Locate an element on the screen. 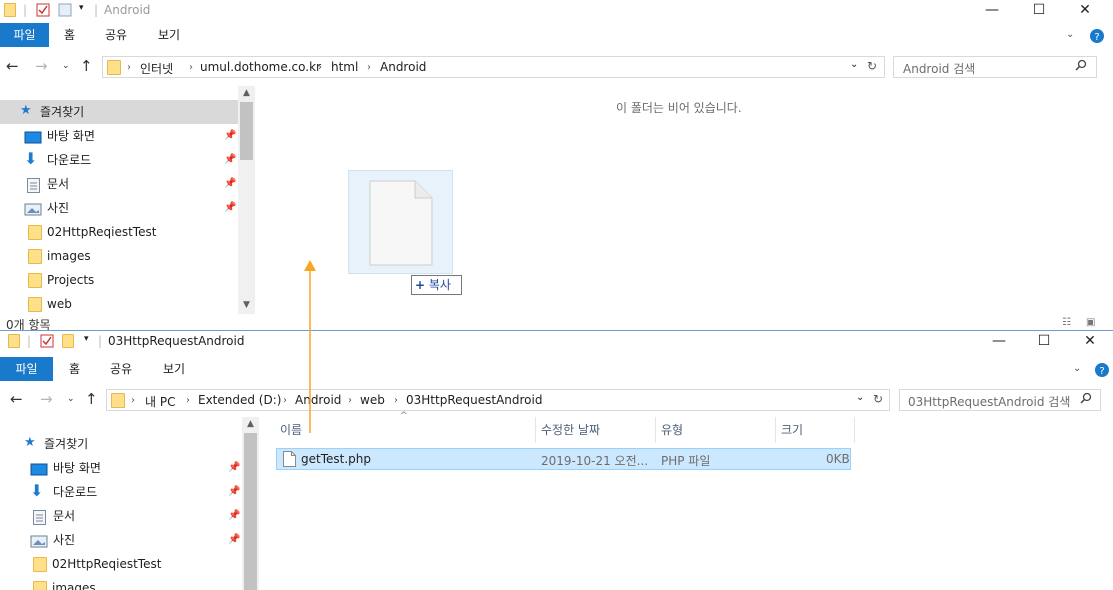 The height and width of the screenshot is (590, 1113). window-title: Android is located at coordinates (127, 10).